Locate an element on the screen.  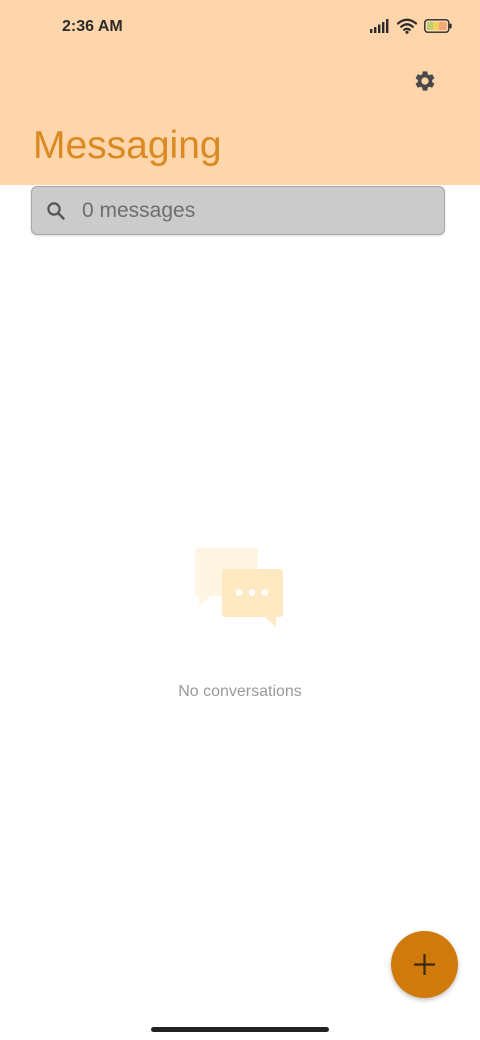
battery-icon is located at coordinates (438, 26).